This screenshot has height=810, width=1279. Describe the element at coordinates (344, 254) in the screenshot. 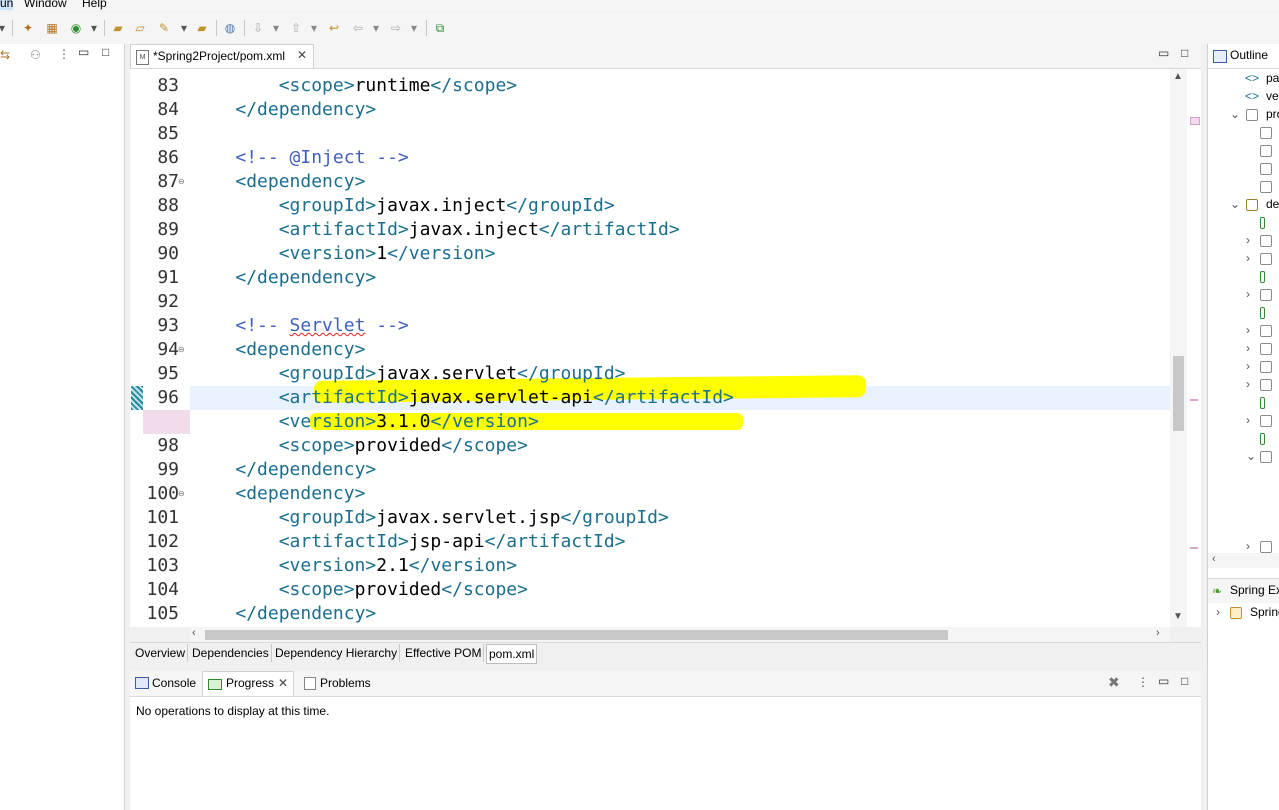

I see `code-line: <version>1</version>` at that location.